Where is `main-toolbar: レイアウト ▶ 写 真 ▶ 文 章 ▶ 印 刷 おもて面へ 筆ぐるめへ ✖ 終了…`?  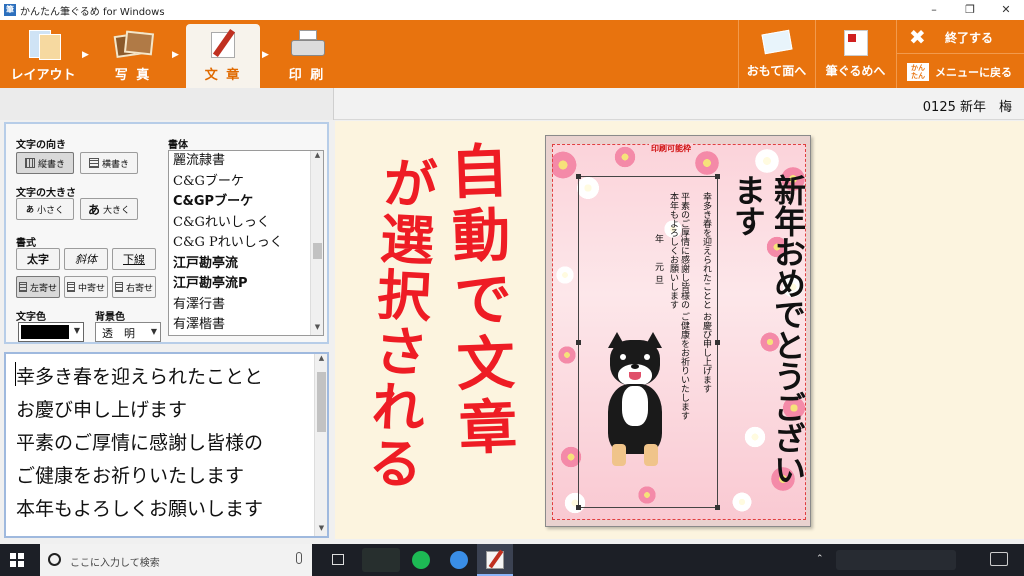
main-toolbar: レイアウト ▶ 写 真 ▶ 文 章 ▶ 印 刷 おもて面へ 筆ぐるめへ ✖ 終了… is located at coordinates (512, 54).